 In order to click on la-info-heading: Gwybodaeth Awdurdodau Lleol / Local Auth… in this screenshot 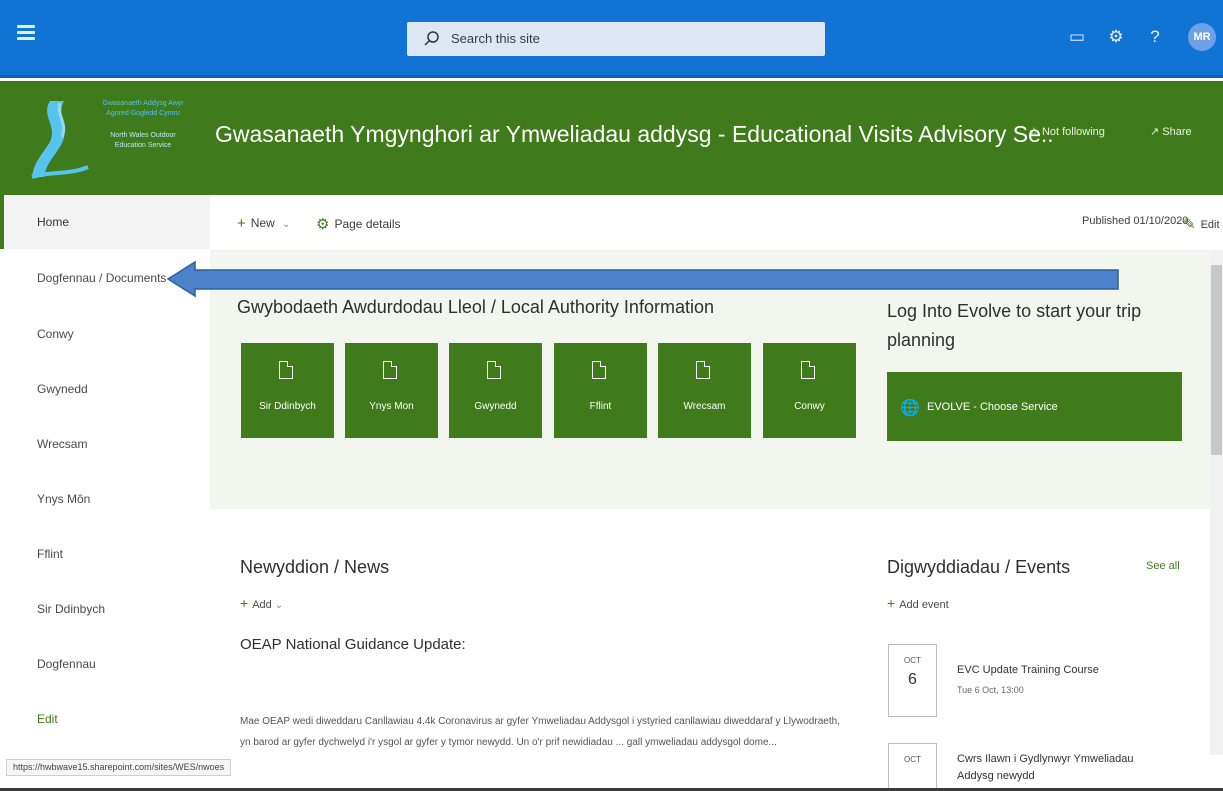, I will do `click(475, 307)`.